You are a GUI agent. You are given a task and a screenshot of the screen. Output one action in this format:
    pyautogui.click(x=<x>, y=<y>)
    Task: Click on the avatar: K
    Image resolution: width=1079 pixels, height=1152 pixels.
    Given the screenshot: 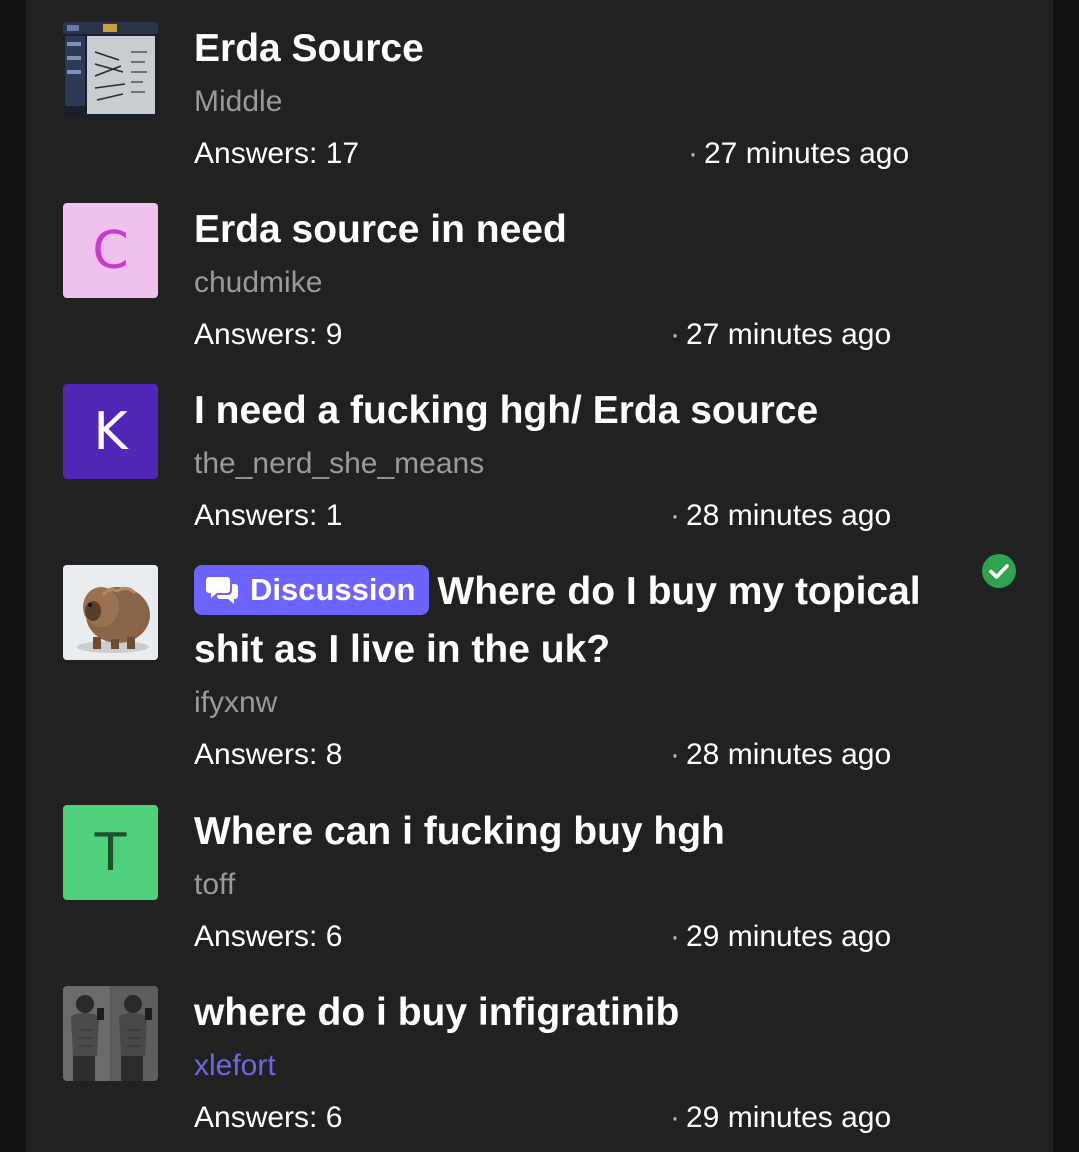 What is the action you would take?
    pyautogui.click(x=110, y=431)
    